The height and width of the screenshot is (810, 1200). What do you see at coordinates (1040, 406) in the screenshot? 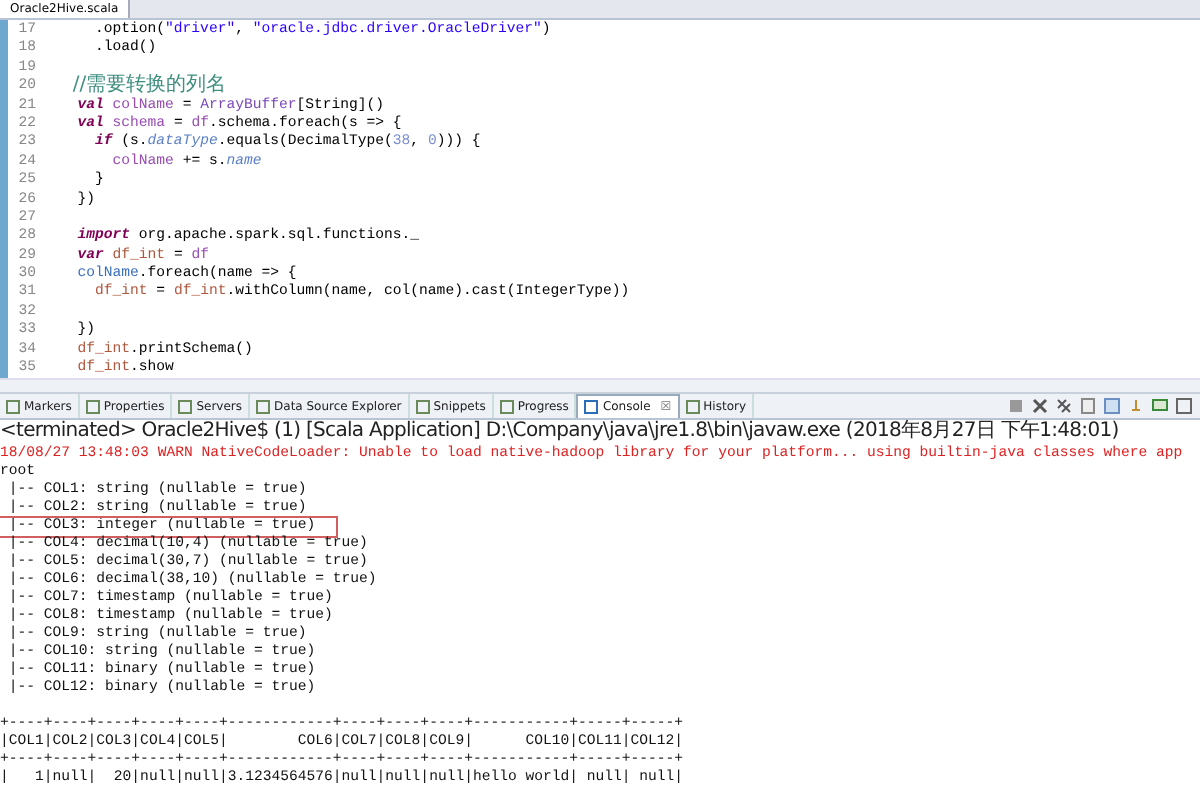
I see `close-icon` at bounding box center [1040, 406].